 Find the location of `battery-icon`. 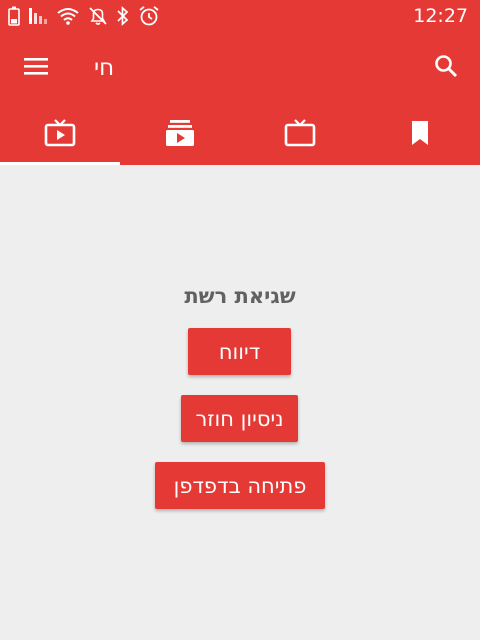

battery-icon is located at coordinates (14, 16).